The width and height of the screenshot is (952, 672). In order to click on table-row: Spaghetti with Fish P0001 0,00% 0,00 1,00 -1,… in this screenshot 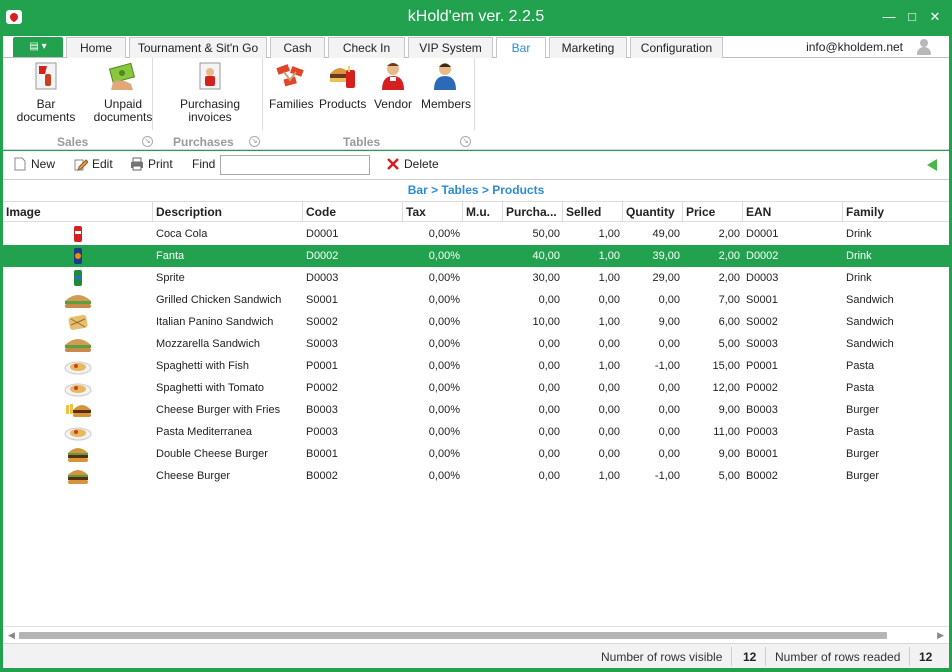, I will do `click(476, 366)`.